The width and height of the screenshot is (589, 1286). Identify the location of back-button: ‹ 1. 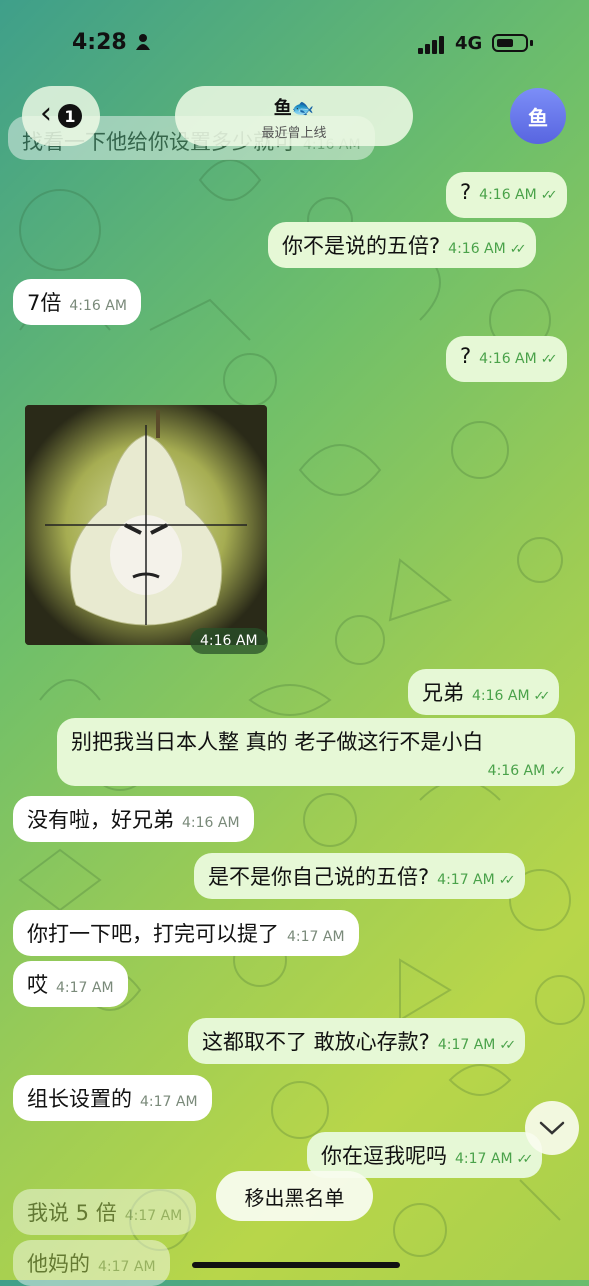
(61, 116).